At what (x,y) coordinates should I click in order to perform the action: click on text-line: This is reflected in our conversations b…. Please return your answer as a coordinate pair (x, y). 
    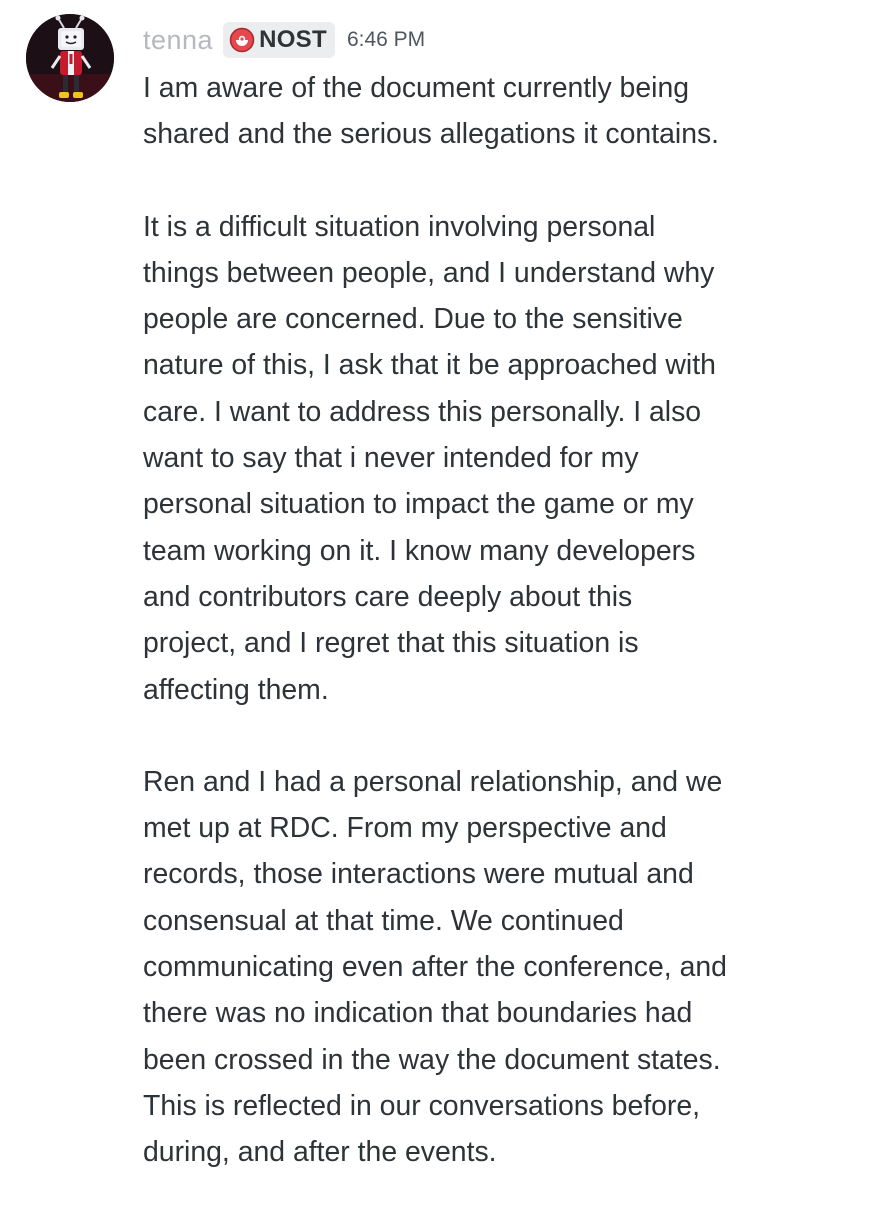
    Looking at the image, I should click on (422, 1105).